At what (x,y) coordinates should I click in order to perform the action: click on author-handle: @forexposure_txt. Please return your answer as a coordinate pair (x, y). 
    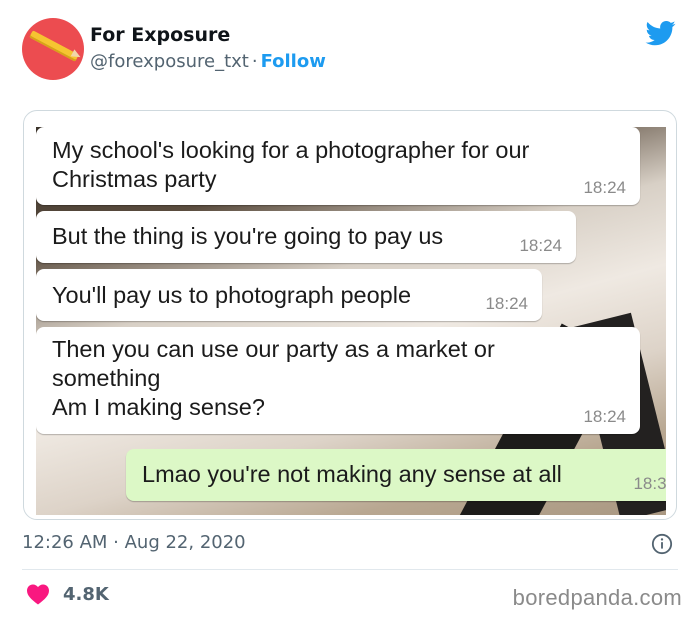
    Looking at the image, I should click on (169, 61).